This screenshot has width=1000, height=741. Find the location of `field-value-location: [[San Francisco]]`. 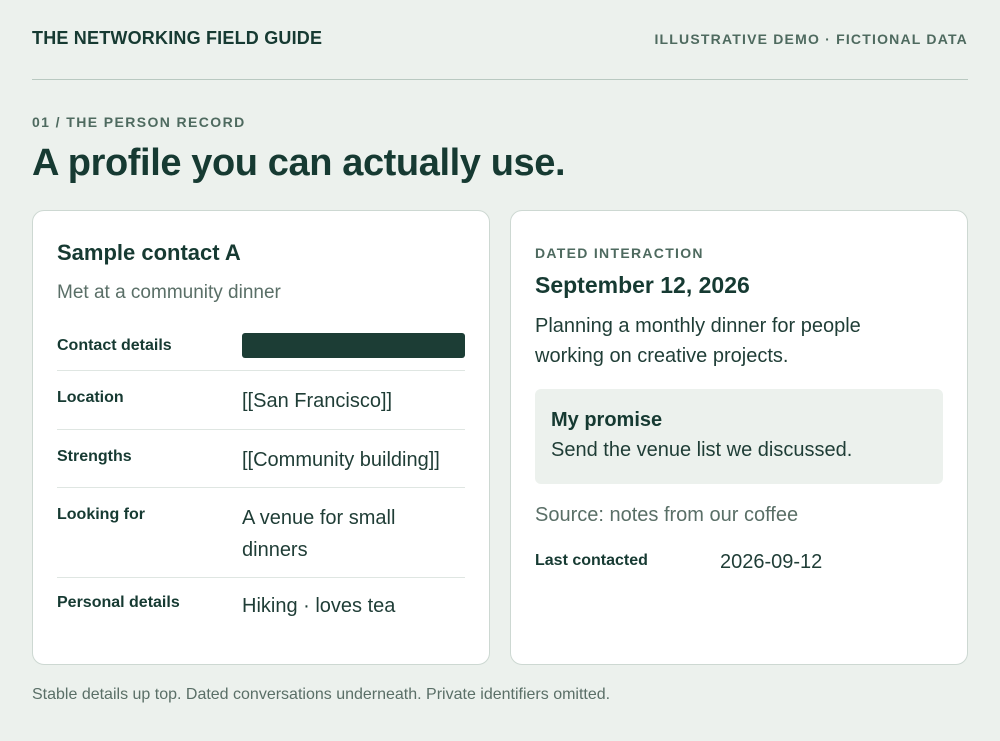

field-value-location: [[San Francisco]] is located at coordinates (317, 401).